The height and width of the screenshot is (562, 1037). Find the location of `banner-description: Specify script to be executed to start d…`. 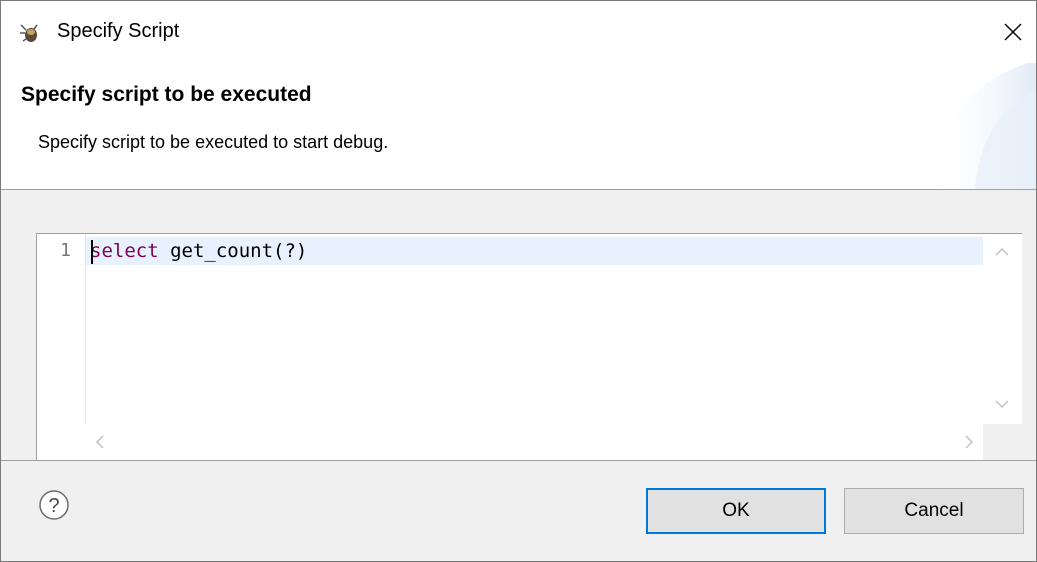

banner-description: Specify script to be executed to start d… is located at coordinates (213, 142).